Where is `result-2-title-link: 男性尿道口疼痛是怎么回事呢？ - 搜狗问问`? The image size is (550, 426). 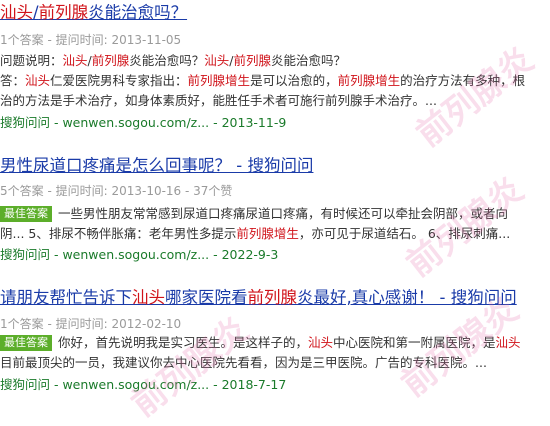
result-2-title-link: 男性尿道口疼痛是怎么回事呢？ - 搜狗问问 is located at coordinates (156, 165).